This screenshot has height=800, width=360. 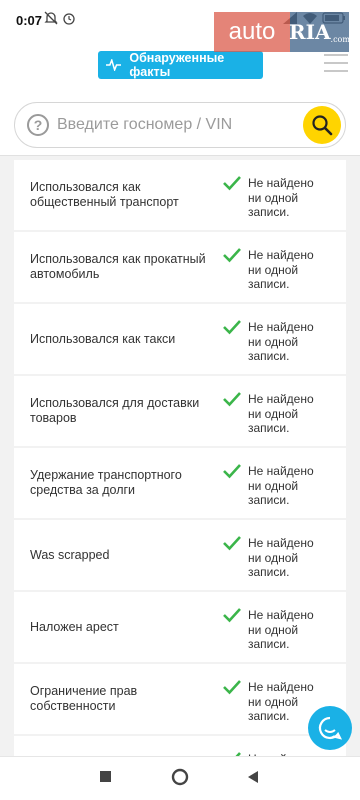 I want to click on do-not-disturb-icon, so click(x=51, y=18).